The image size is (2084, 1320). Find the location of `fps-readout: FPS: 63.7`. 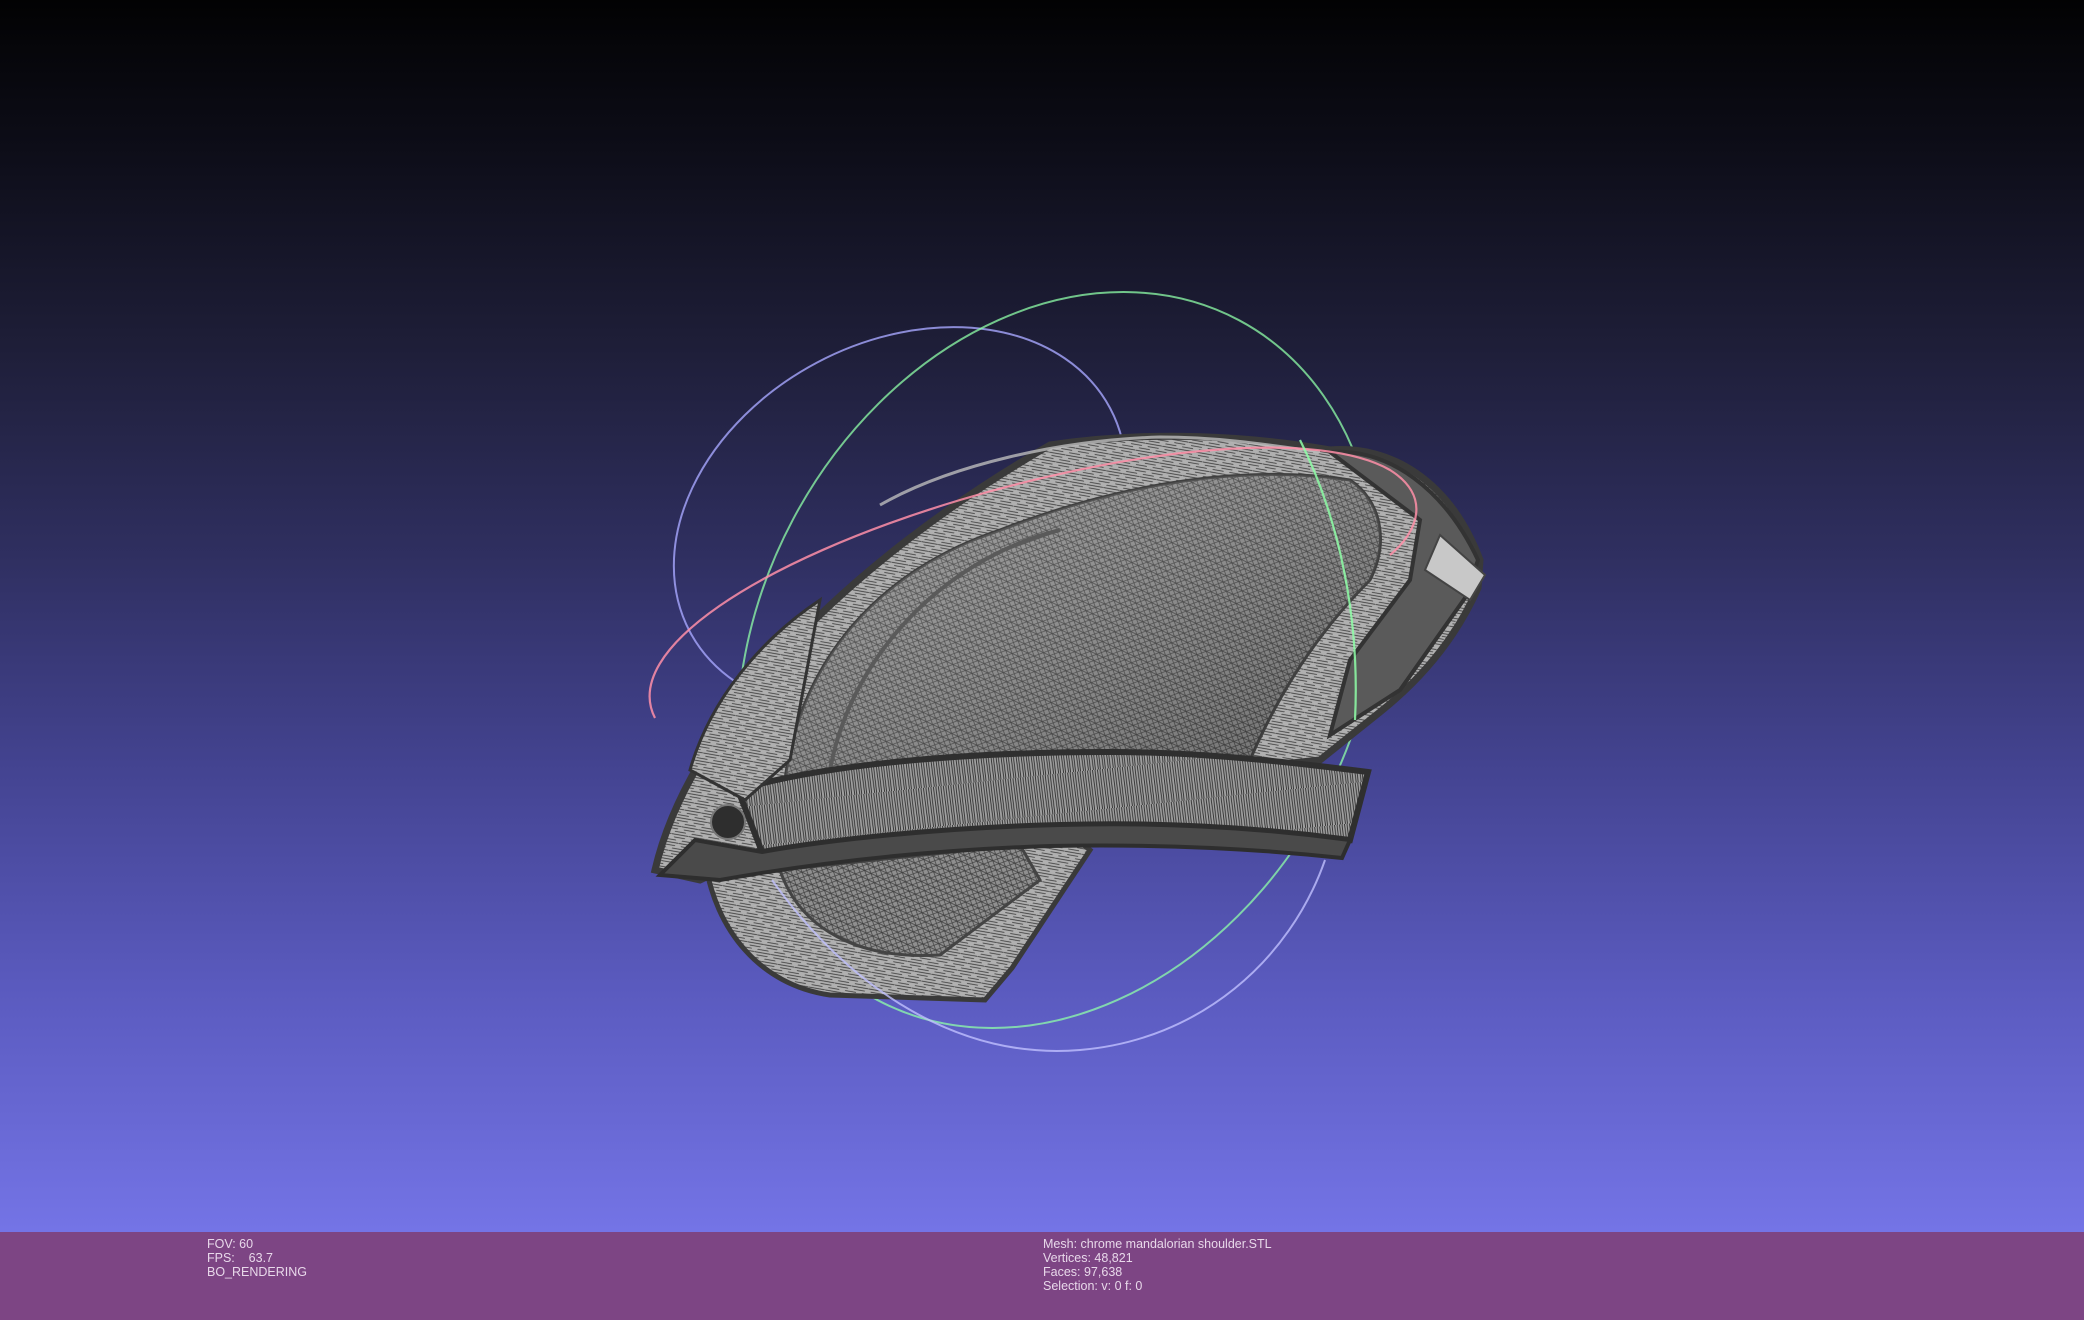

fps-readout: FPS: 63.7 is located at coordinates (240, 1258).